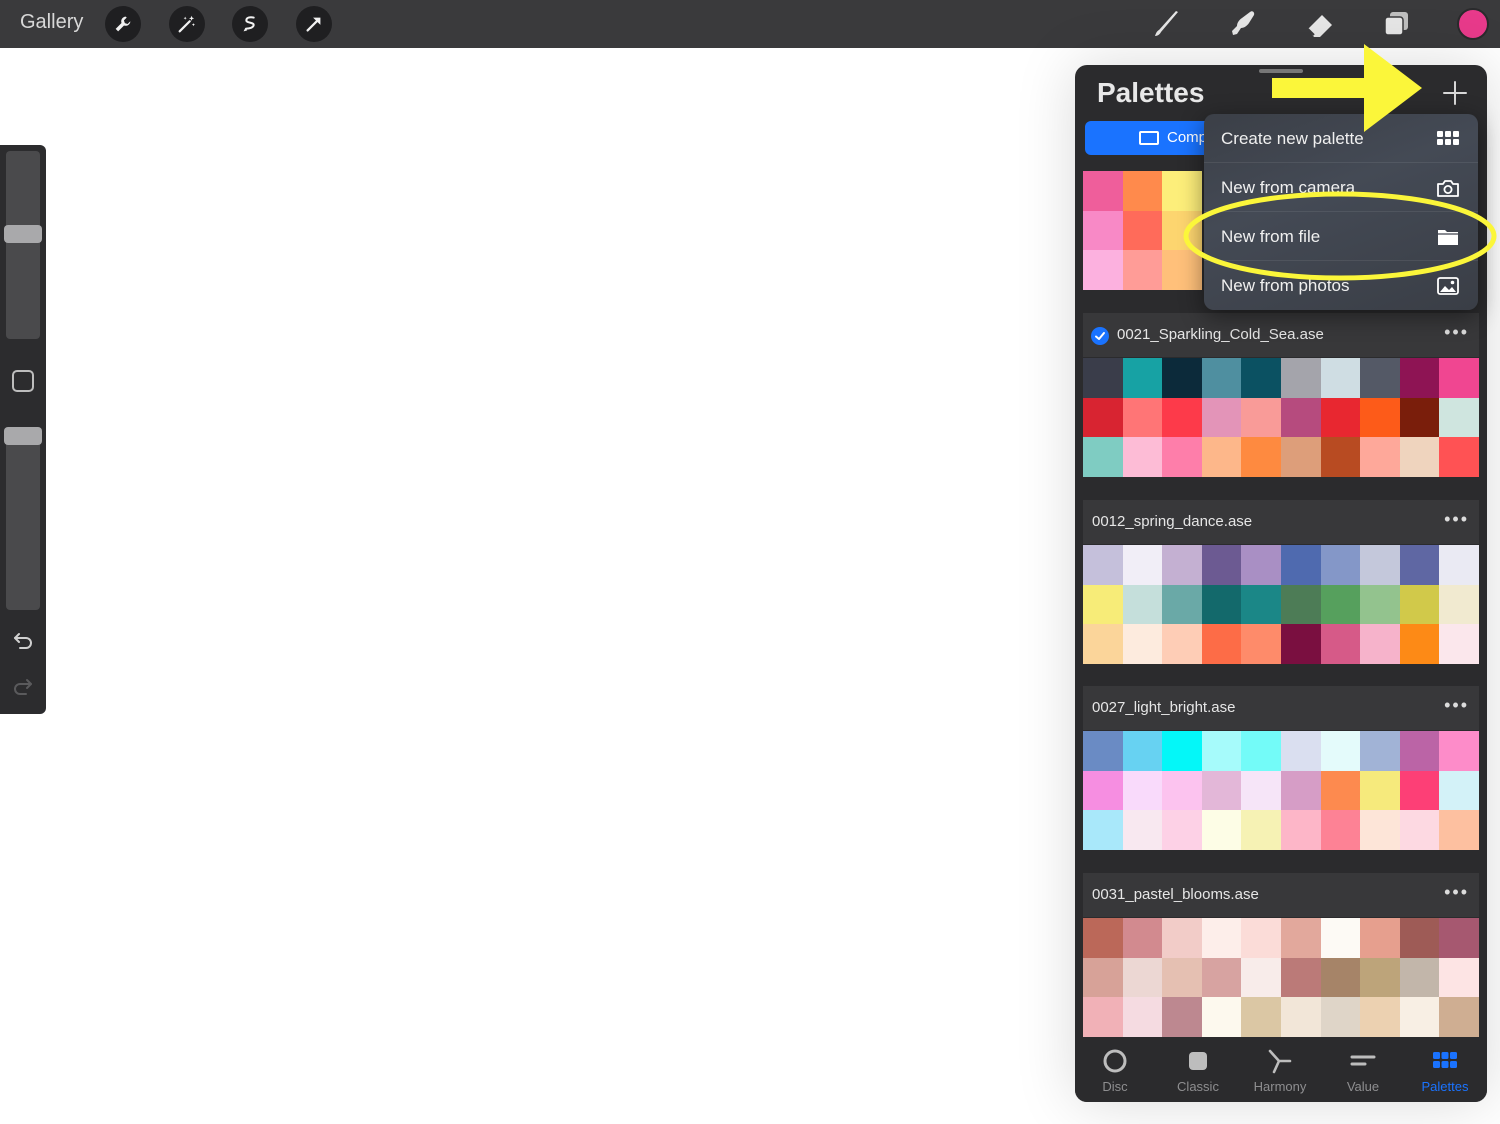 Image resolution: width=1500 pixels, height=1124 pixels. What do you see at coordinates (250, 24) in the screenshot?
I see `selection-button` at bounding box center [250, 24].